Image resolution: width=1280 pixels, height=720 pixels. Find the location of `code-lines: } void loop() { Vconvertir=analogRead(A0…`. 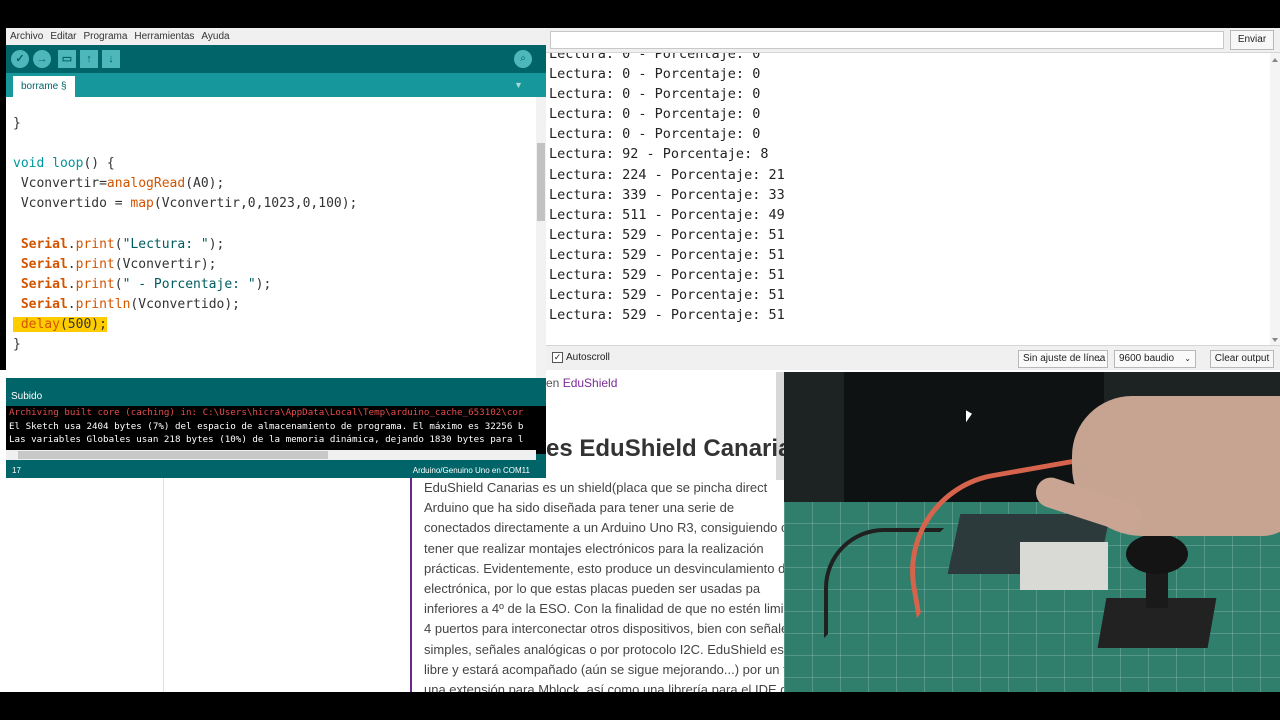

code-lines: } void loop() { Vconvertir=analogRead(A0… is located at coordinates (185, 226).